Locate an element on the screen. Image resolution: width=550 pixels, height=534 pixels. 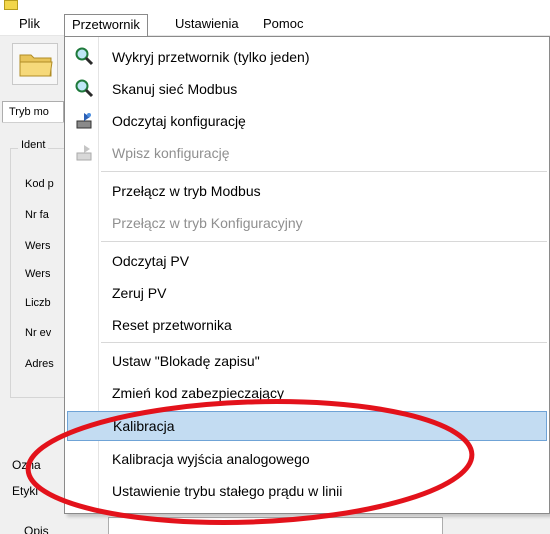
tab-tryb-modbus: Tryb mo is located at coordinates (33, 112).